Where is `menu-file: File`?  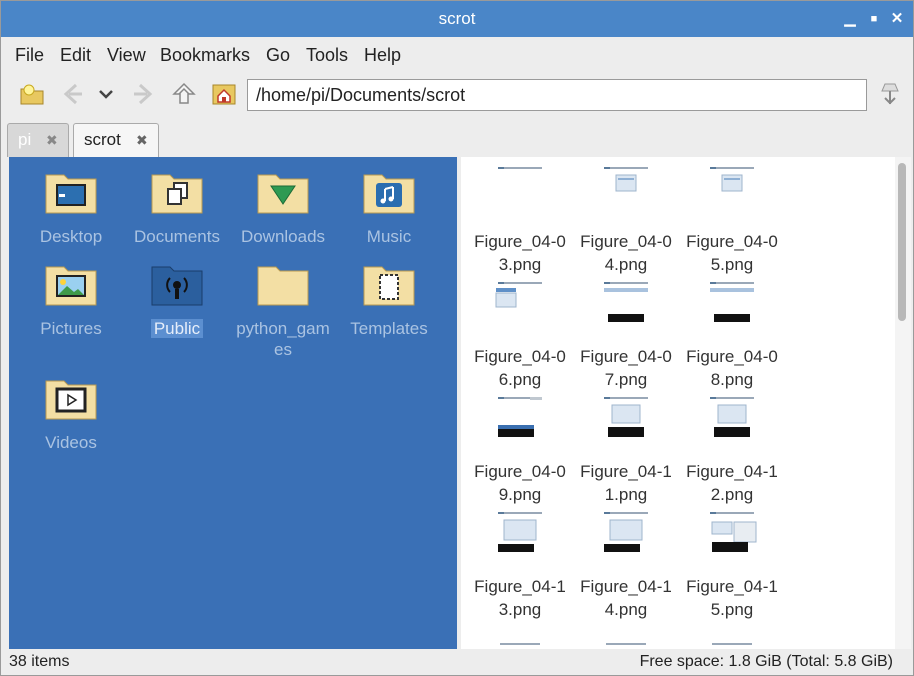 menu-file: File is located at coordinates (29, 55).